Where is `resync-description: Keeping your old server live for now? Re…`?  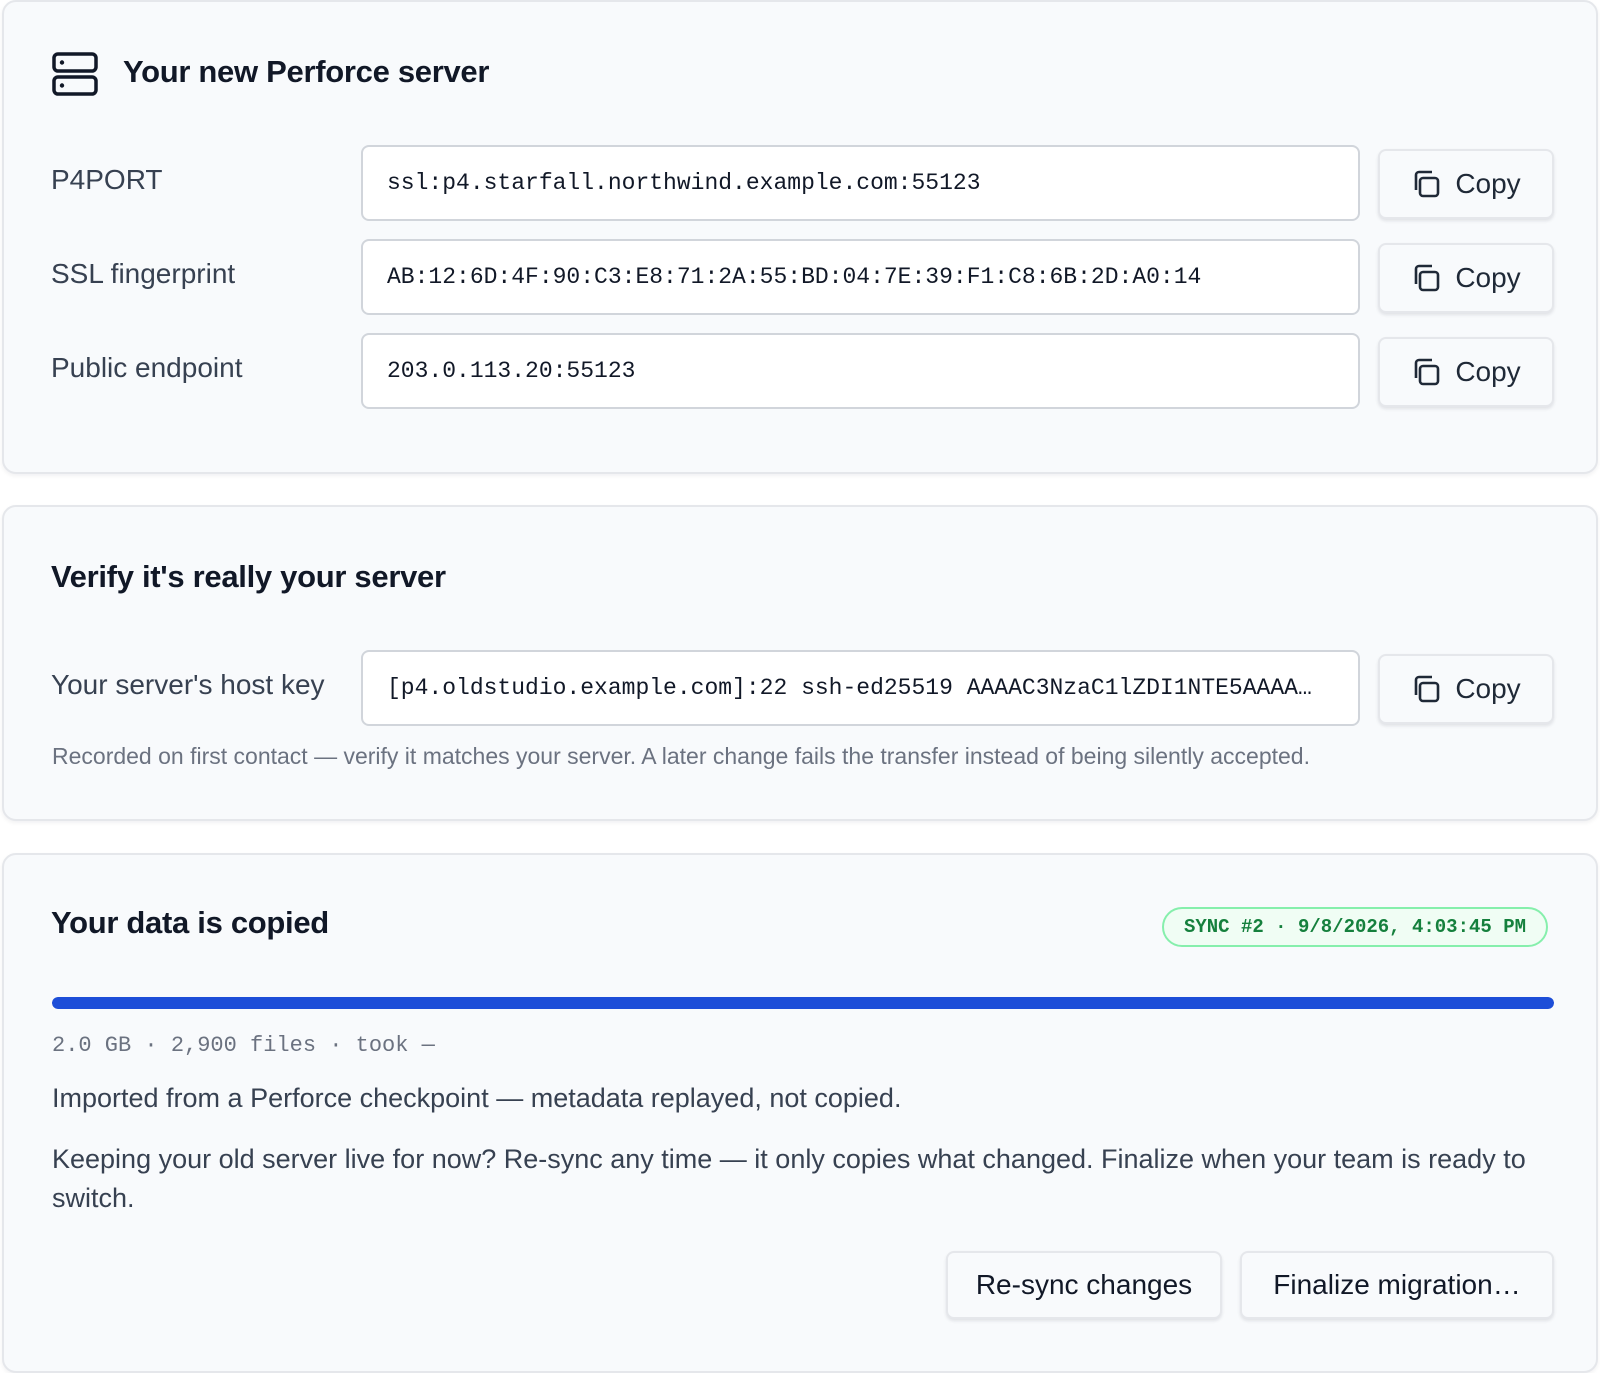
resync-description: Keeping your old server live for now? Re… is located at coordinates (789, 1178).